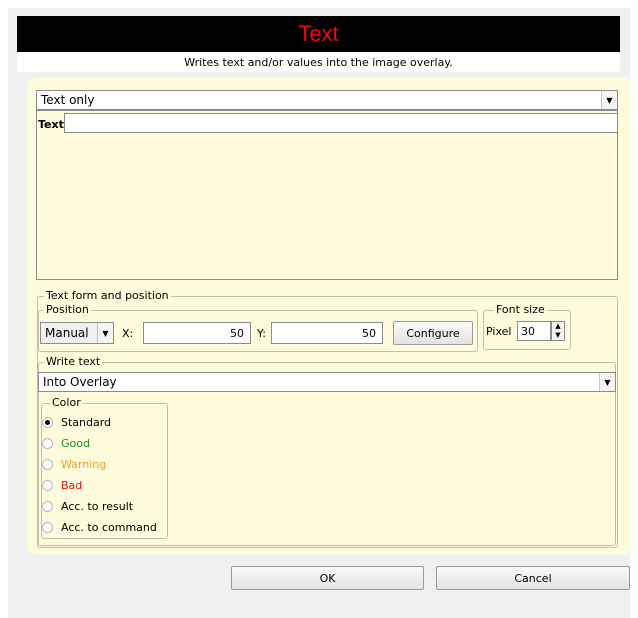 This screenshot has height=618, width=638. What do you see at coordinates (327, 100) in the screenshot?
I see `mode-select: Text only ▼` at bounding box center [327, 100].